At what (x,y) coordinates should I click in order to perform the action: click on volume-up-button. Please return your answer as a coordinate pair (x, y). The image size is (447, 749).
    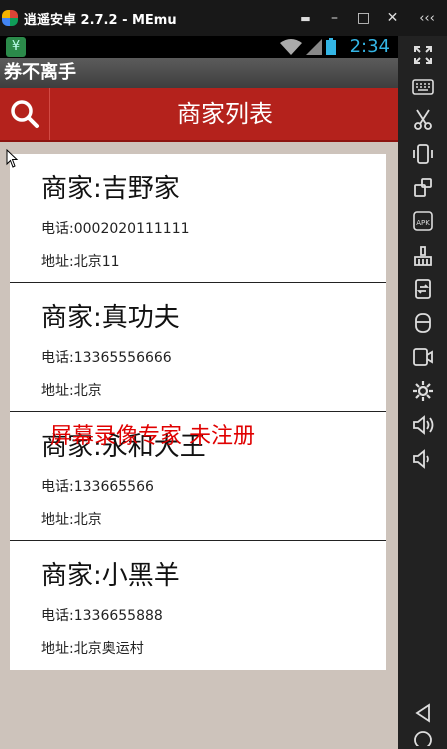
    Looking at the image, I should click on (423, 425).